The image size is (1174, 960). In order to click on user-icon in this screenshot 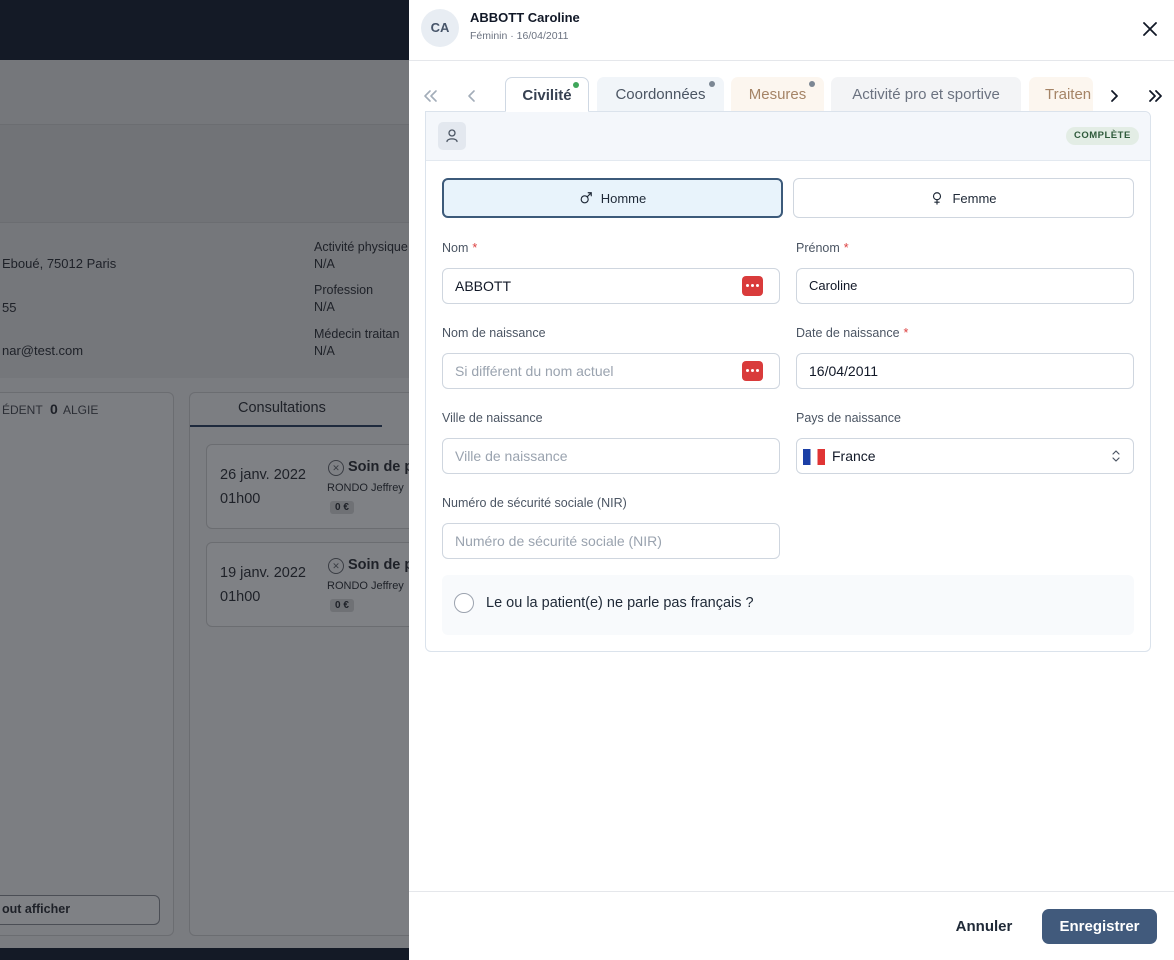, I will do `click(452, 136)`.